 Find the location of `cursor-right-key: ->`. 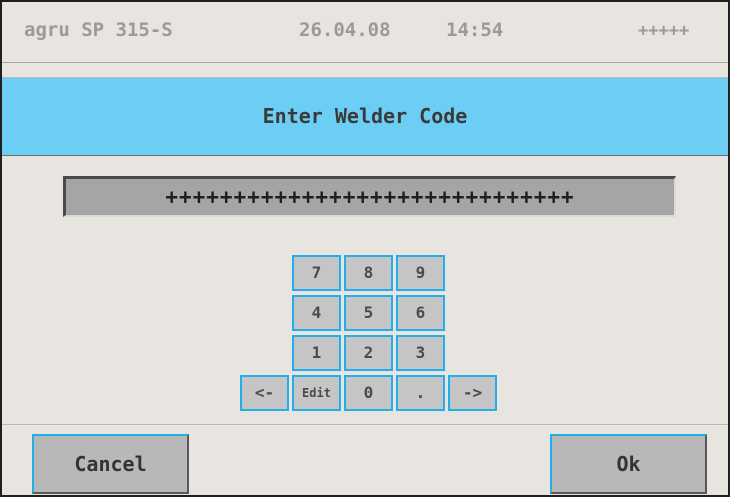

cursor-right-key: -> is located at coordinates (472, 393).